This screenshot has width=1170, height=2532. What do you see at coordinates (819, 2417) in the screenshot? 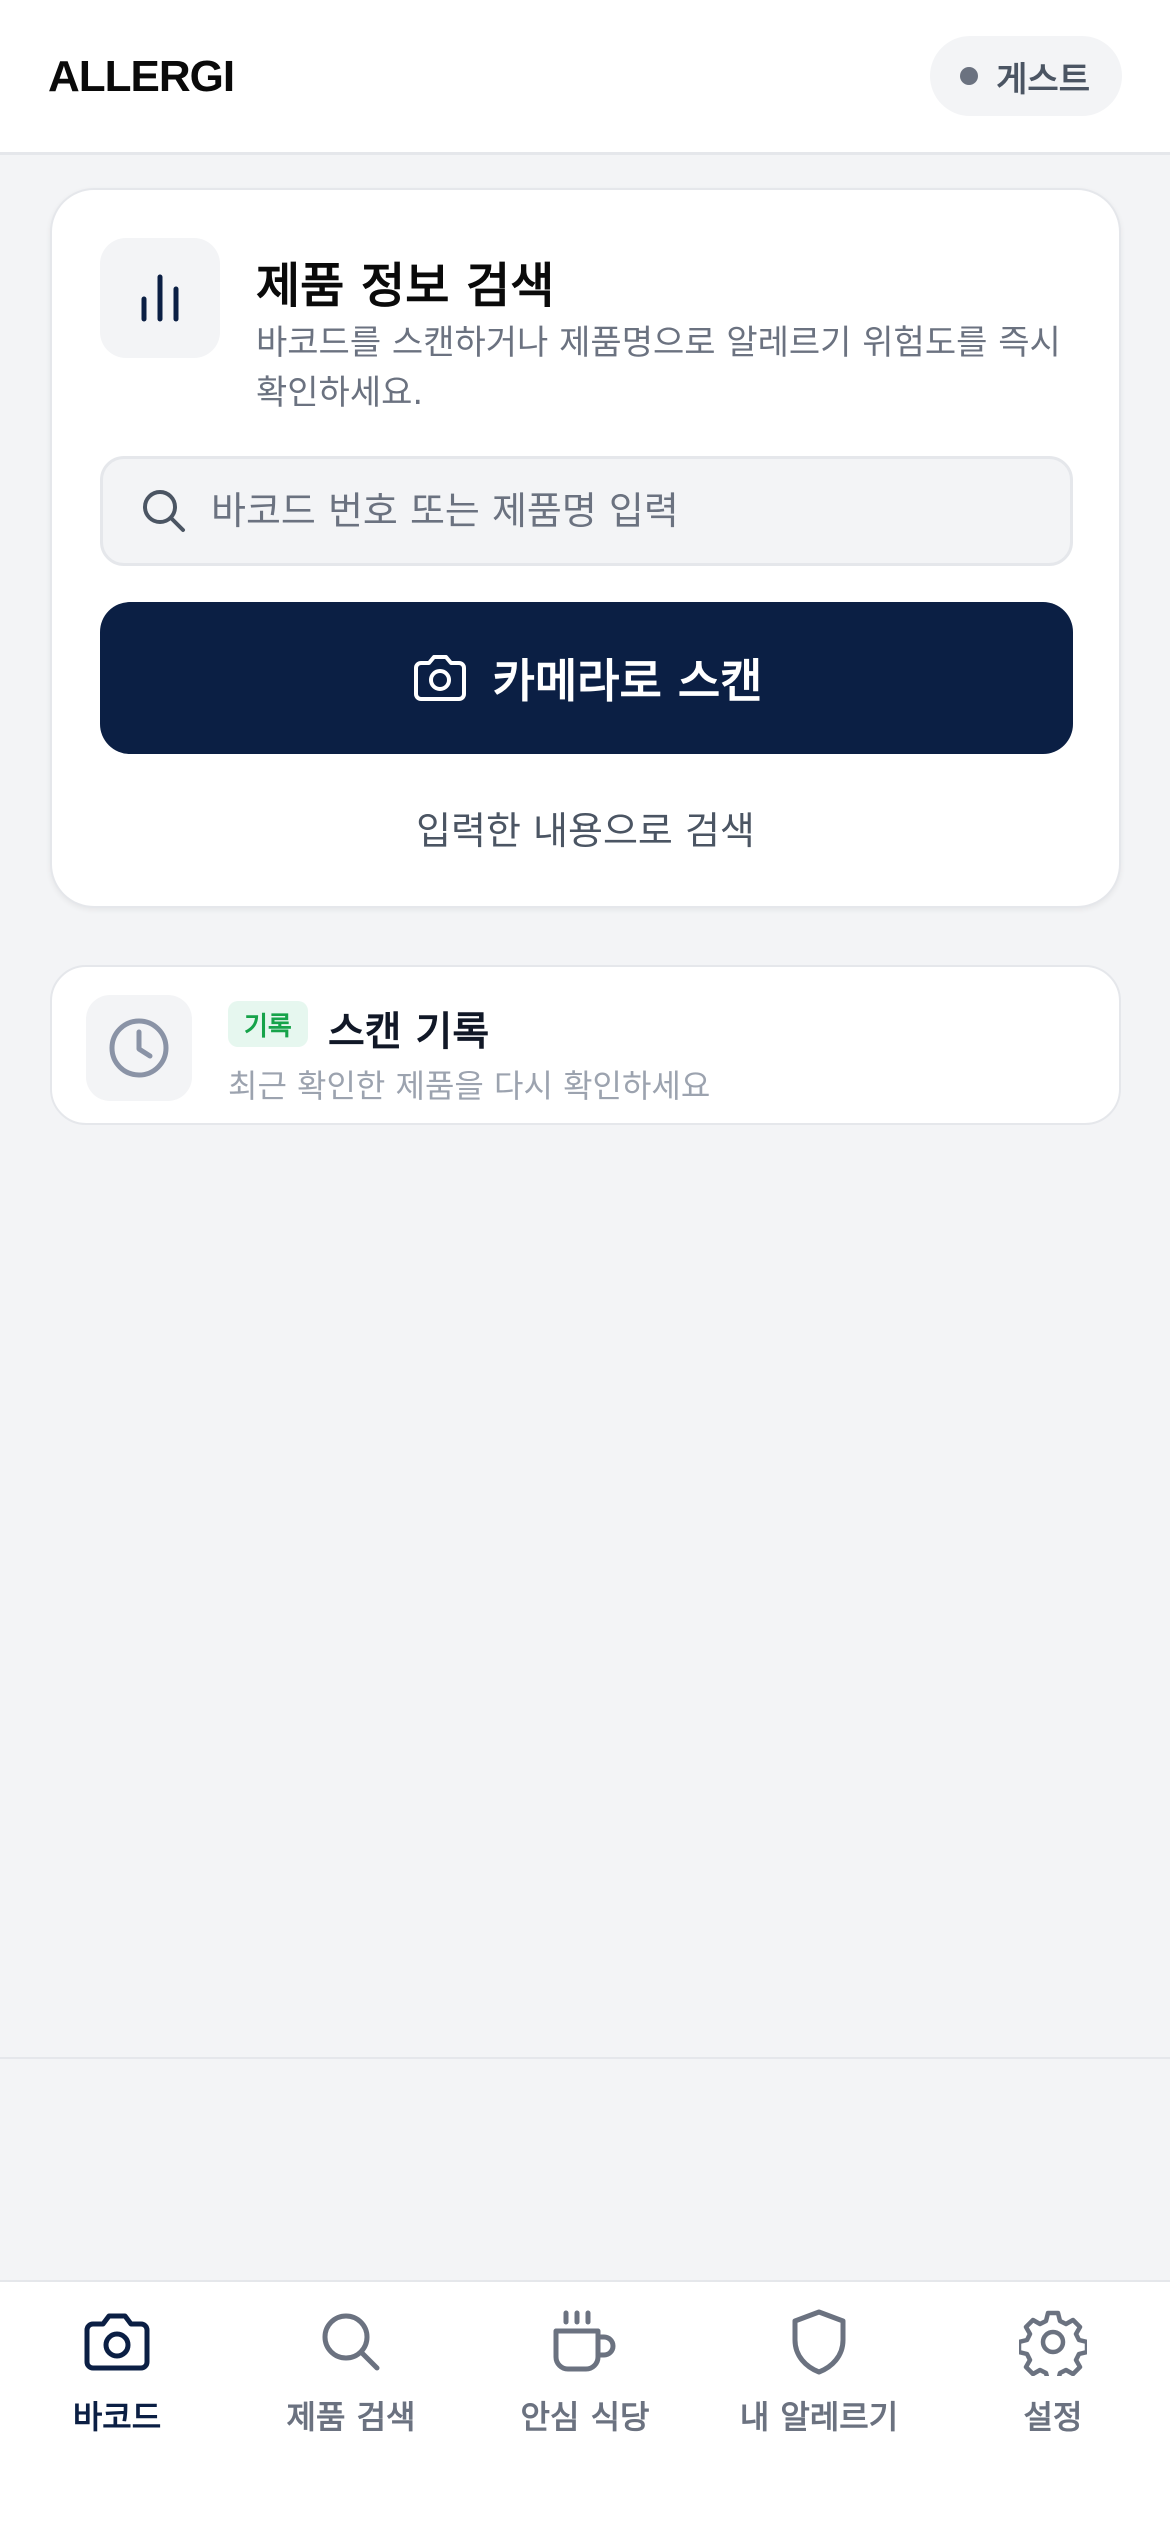
I see `nav-label: 내 알레르기` at bounding box center [819, 2417].